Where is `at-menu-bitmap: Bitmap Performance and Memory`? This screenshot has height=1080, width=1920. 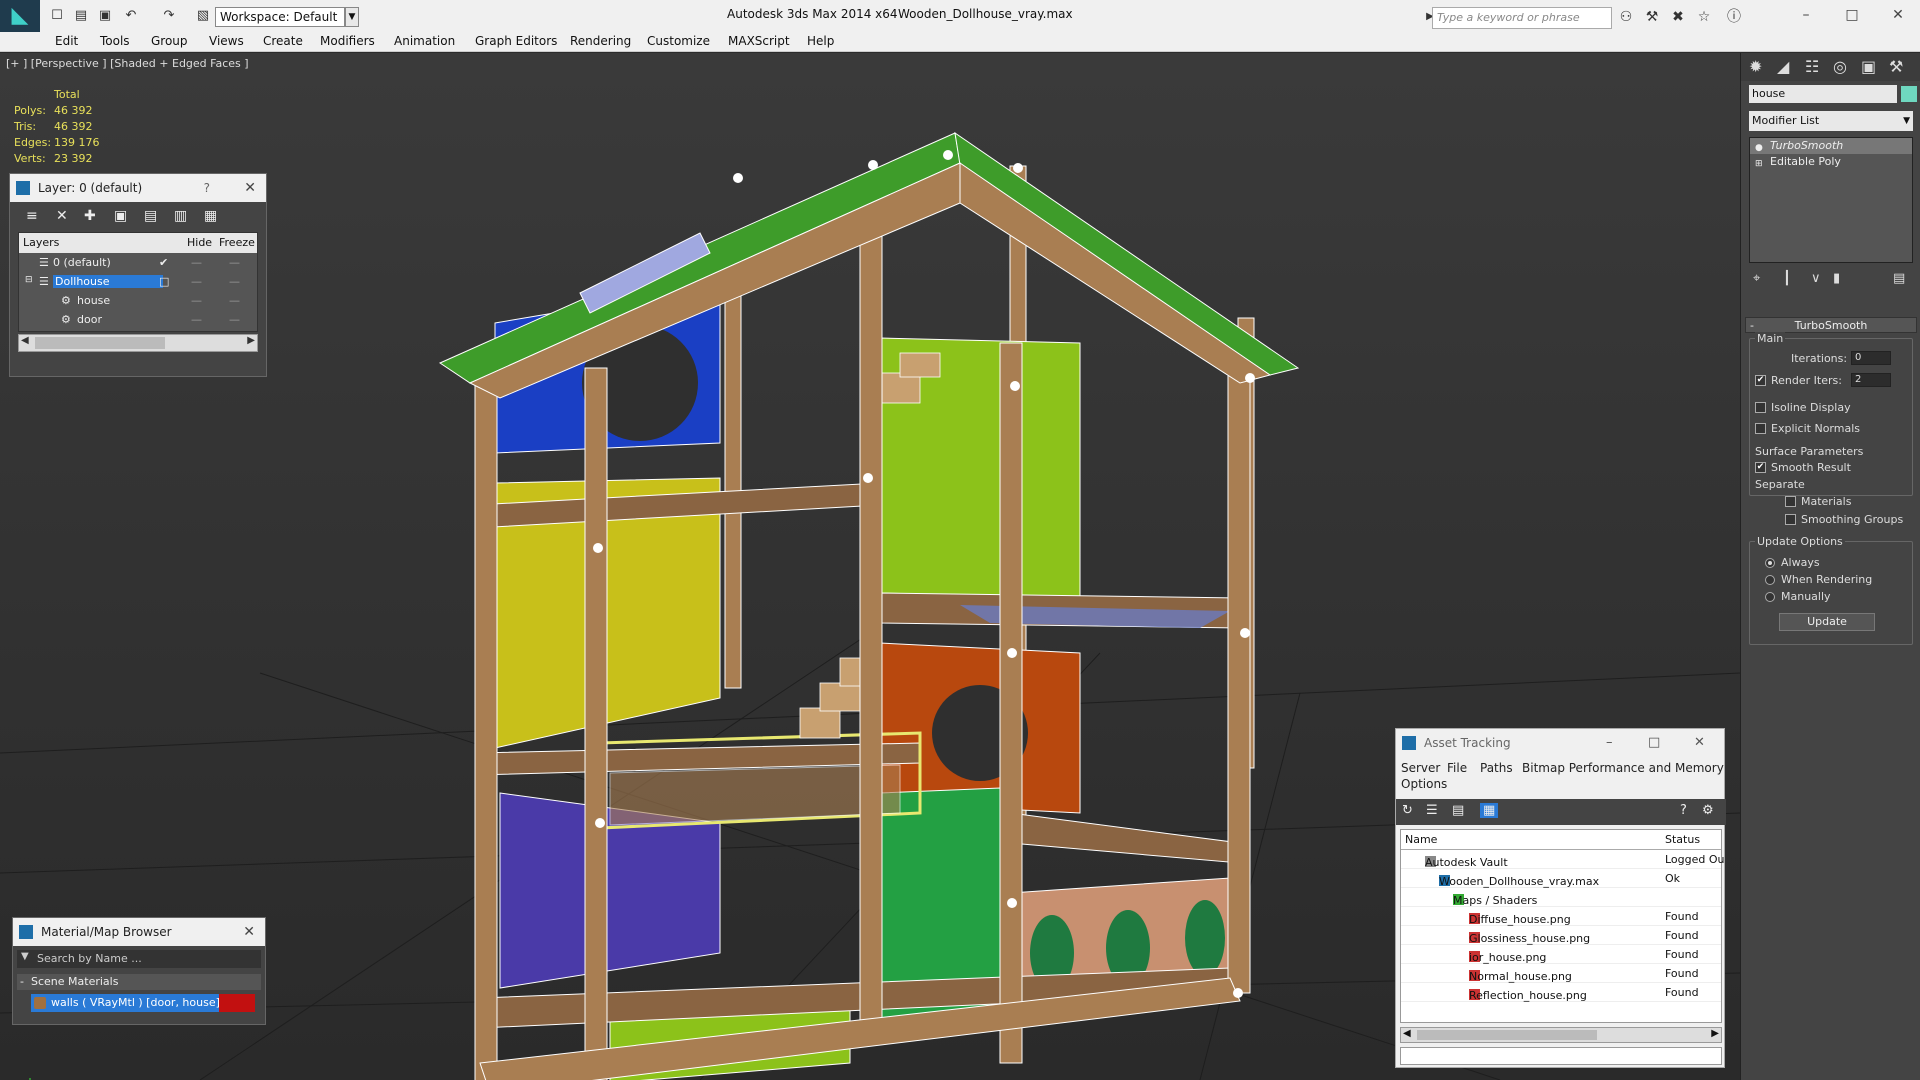 at-menu-bitmap: Bitmap Performance and Memory is located at coordinates (1623, 768).